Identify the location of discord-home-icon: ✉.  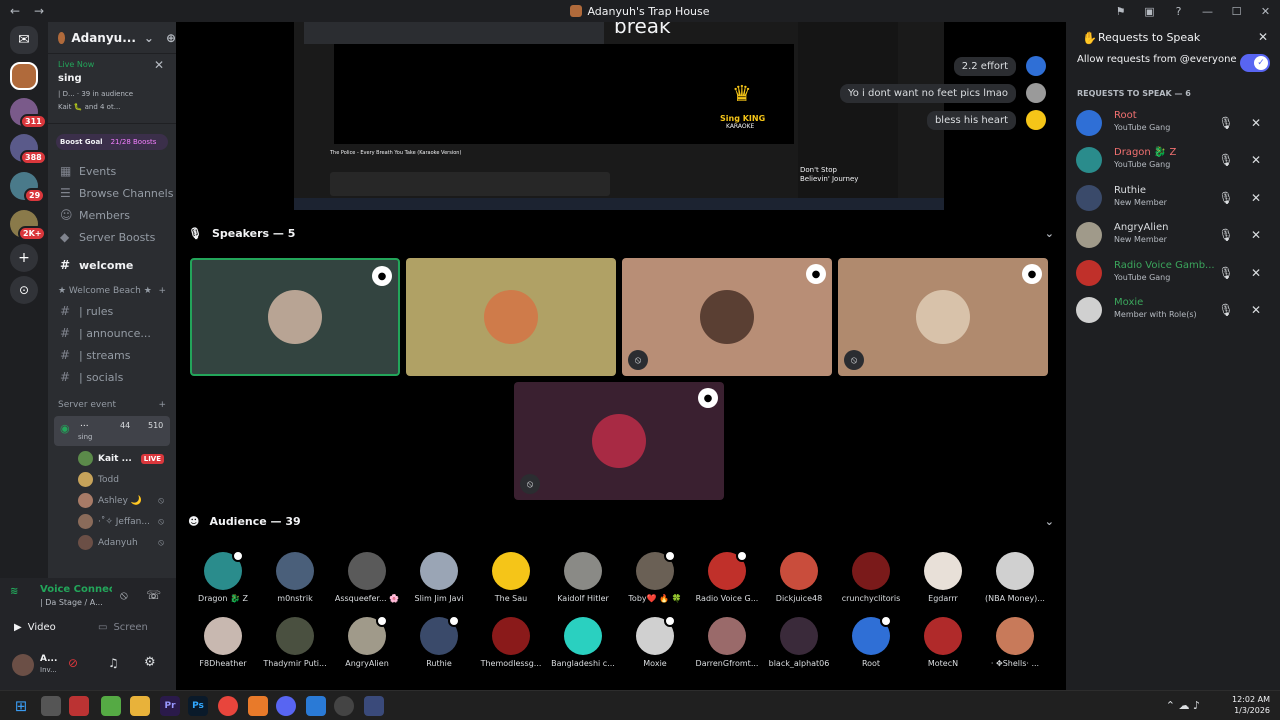
(24, 40).